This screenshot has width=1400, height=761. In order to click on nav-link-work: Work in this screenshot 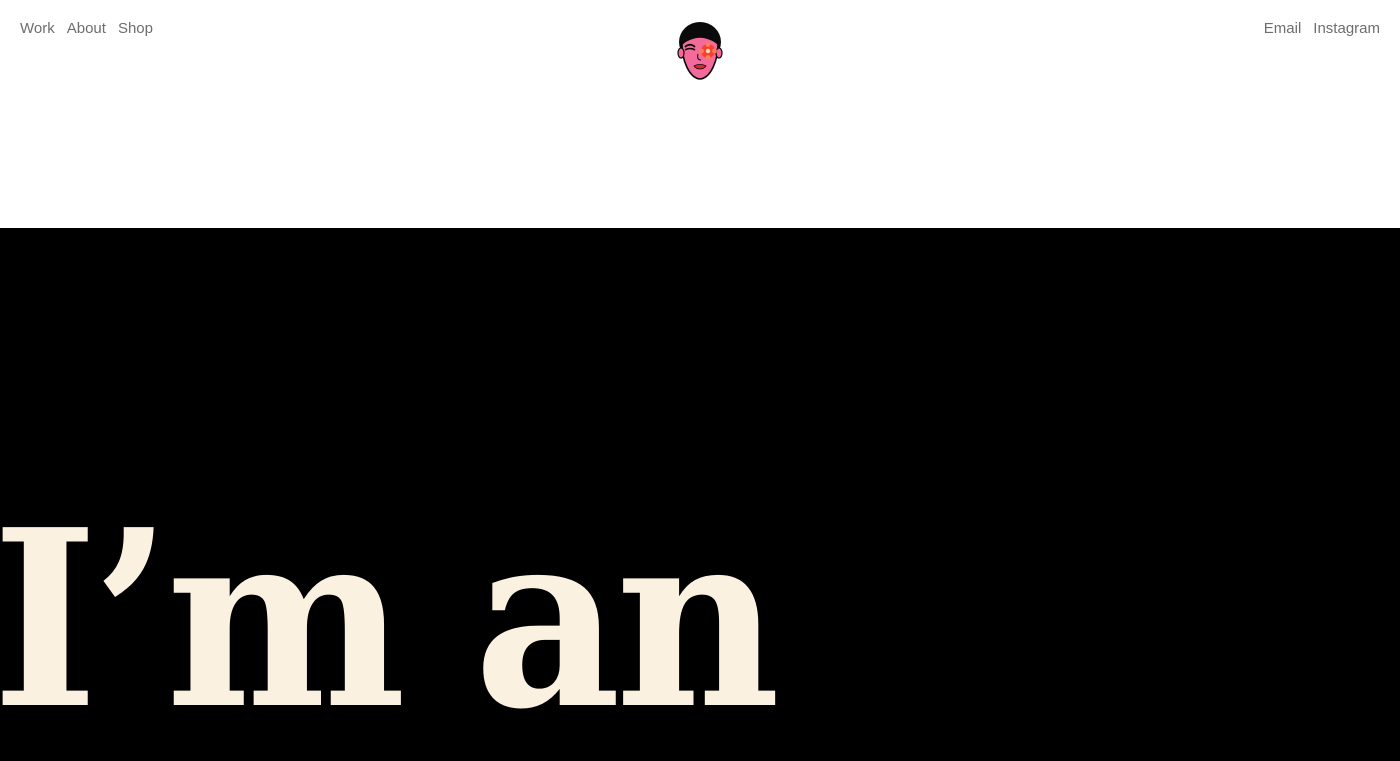, I will do `click(37, 29)`.